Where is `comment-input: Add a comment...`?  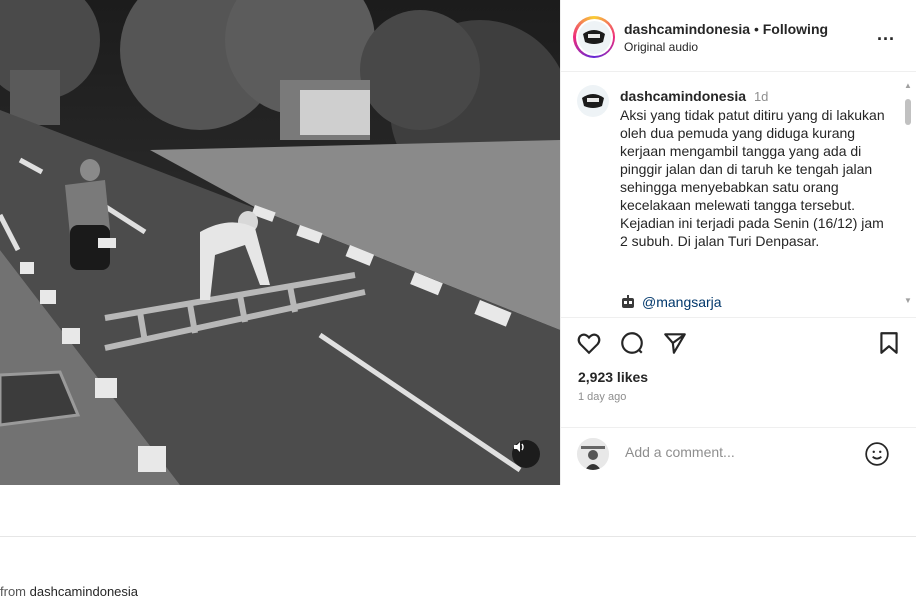 comment-input: Add a comment... is located at coordinates (680, 452).